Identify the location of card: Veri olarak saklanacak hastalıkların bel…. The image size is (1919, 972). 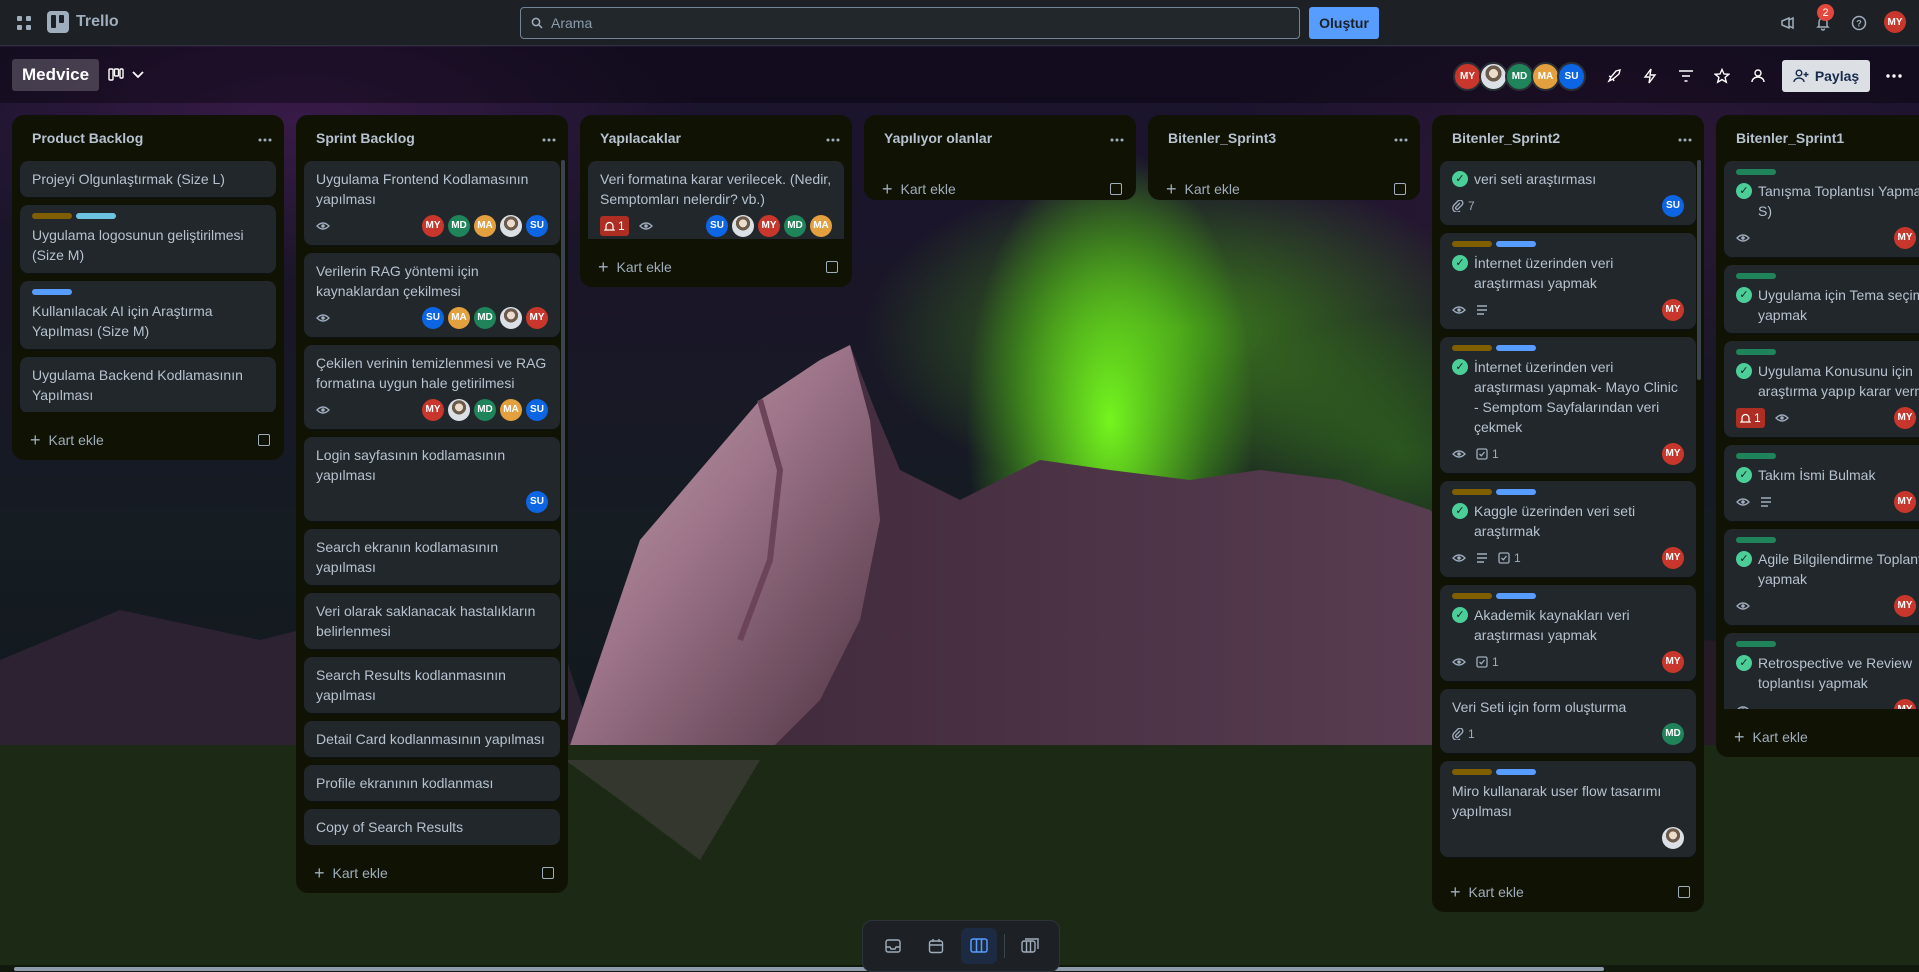
(432, 621).